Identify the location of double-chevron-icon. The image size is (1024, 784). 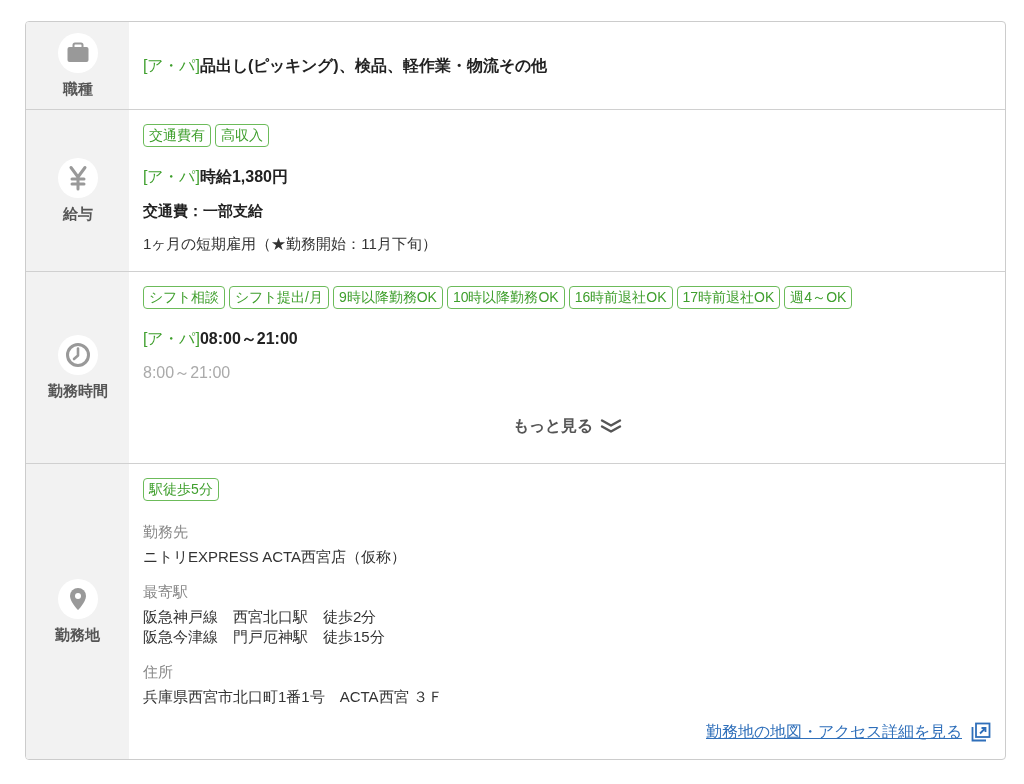
(610, 426).